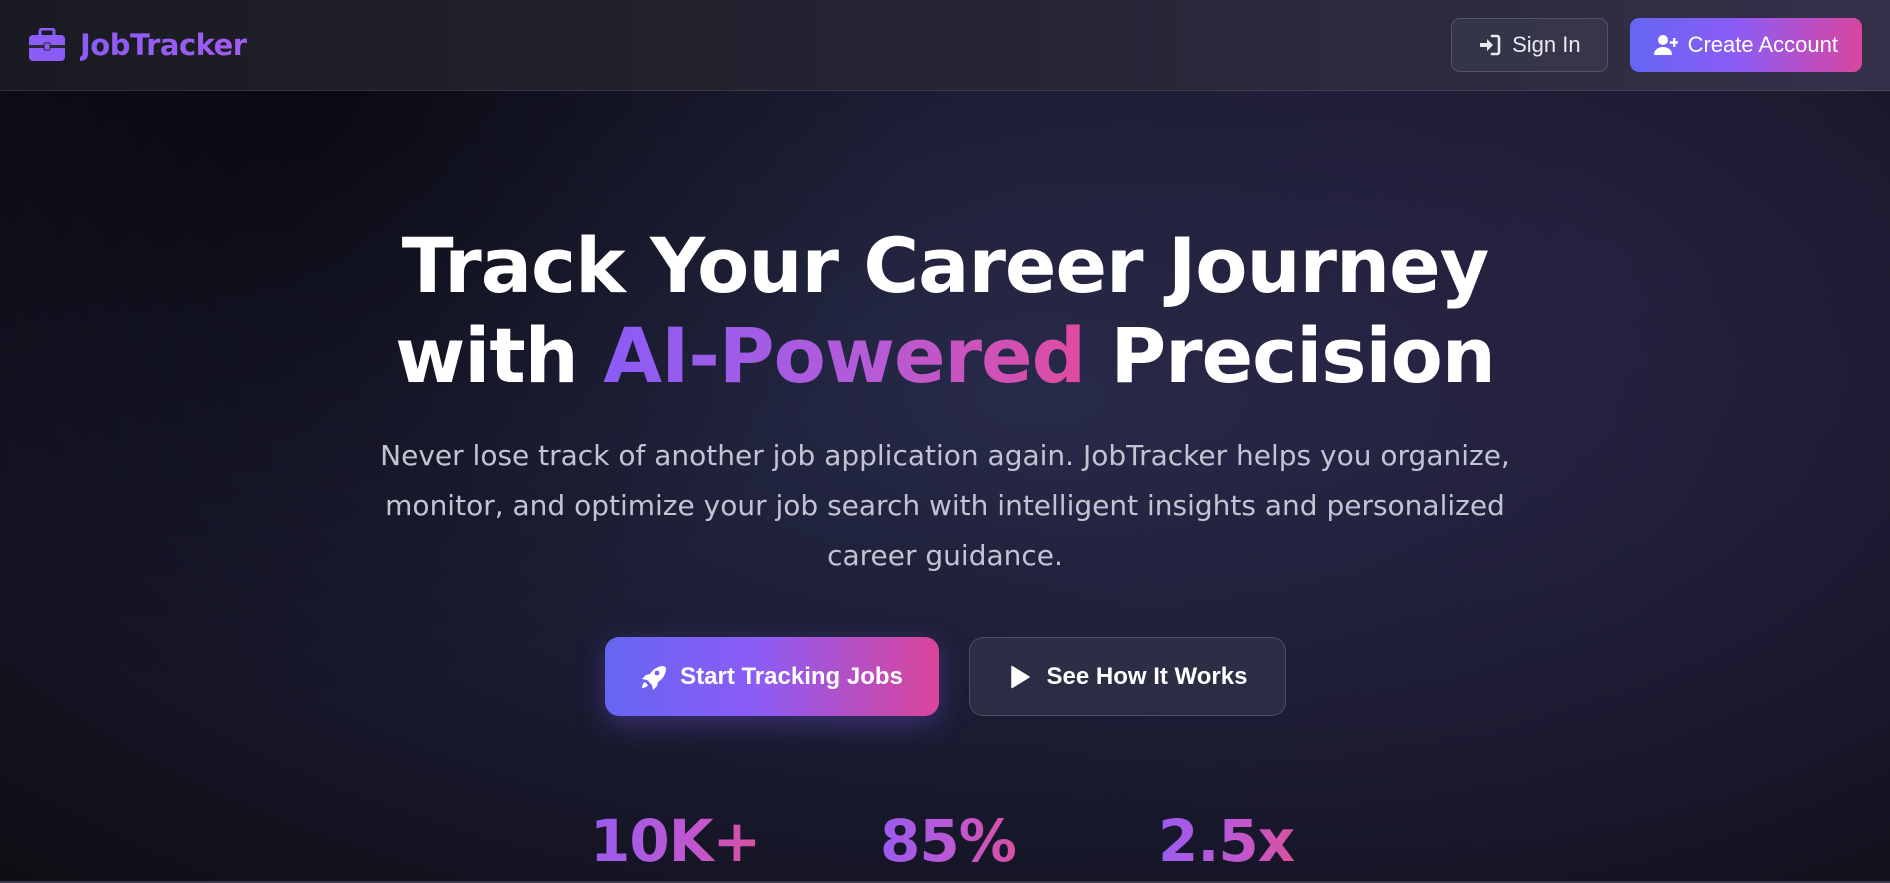  I want to click on top-navbar: JobTracker Sign In Create Account, so click(945, 45).